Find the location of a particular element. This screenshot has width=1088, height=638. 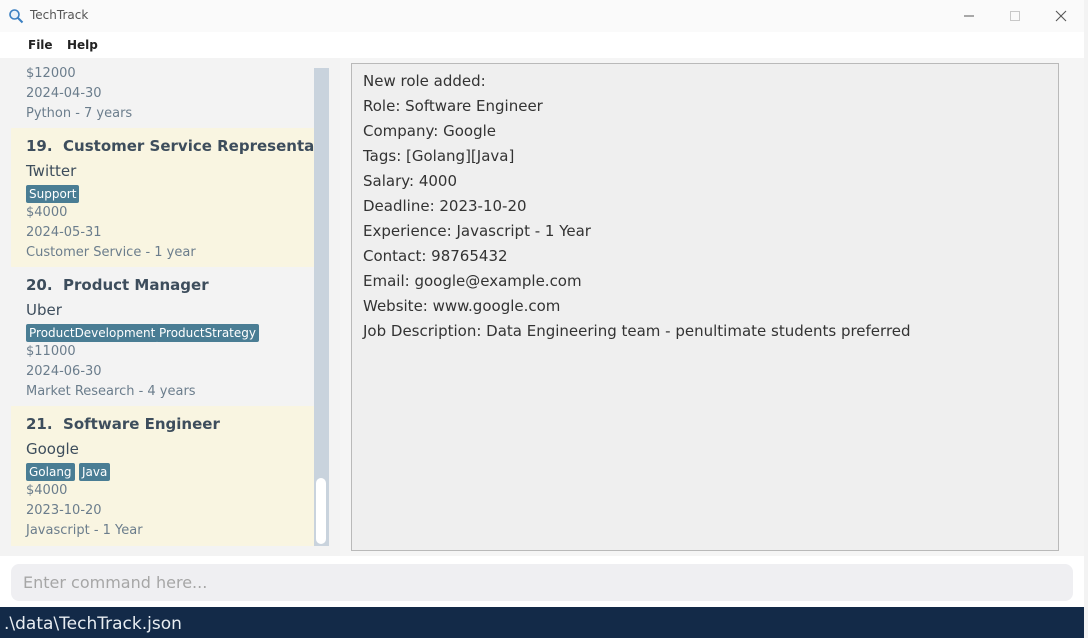

result-line: Company: Google is located at coordinates (429, 131).